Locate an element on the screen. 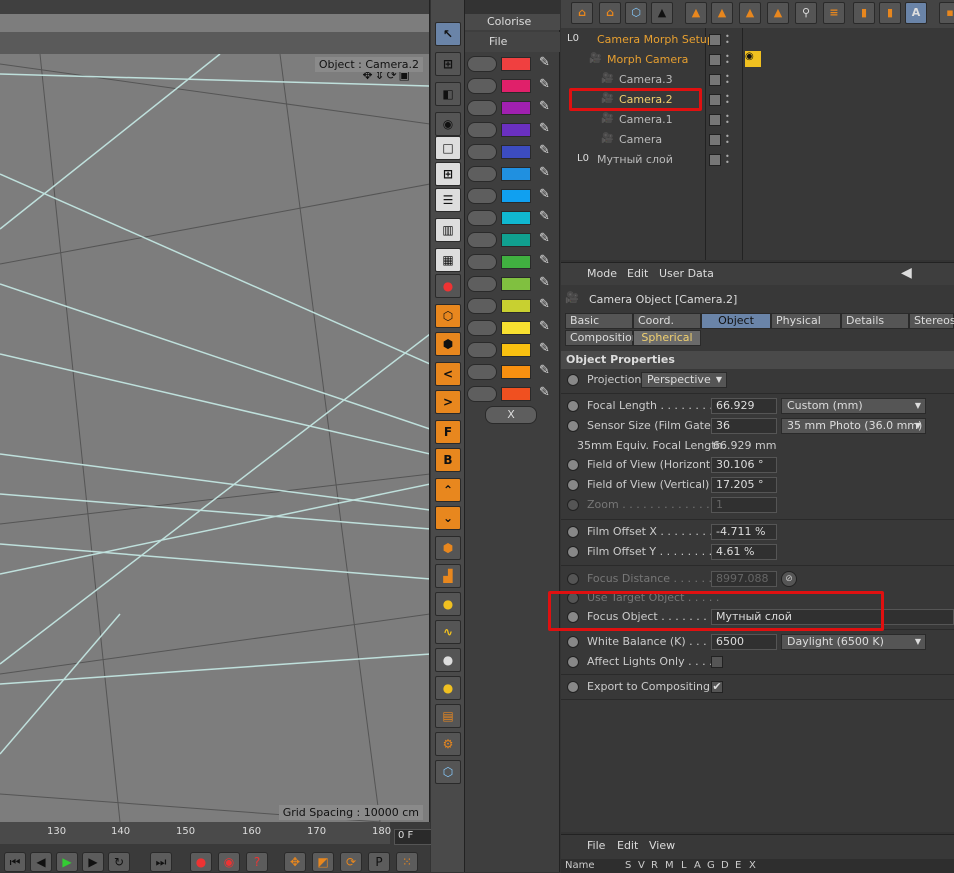  pick-distance-icon: ⊘ is located at coordinates (789, 579).